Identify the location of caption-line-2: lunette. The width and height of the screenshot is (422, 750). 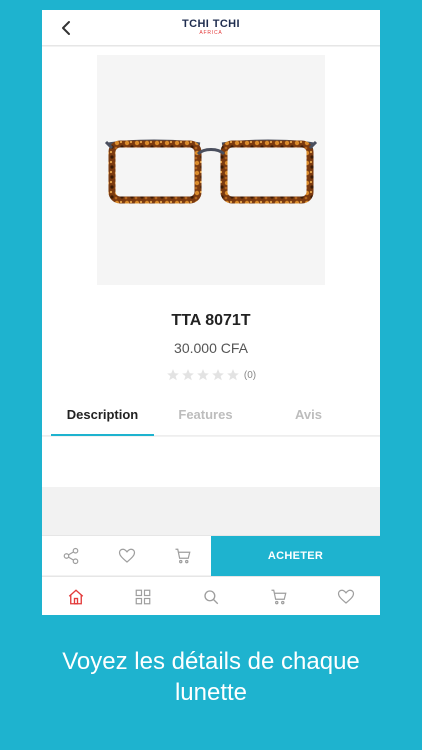
(211, 692).